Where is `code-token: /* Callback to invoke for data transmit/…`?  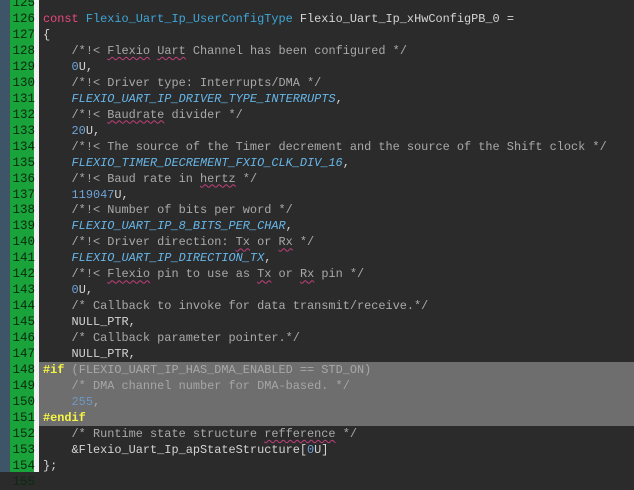
code-token: /* Callback to invoke for data transmit/… is located at coordinates (236, 306).